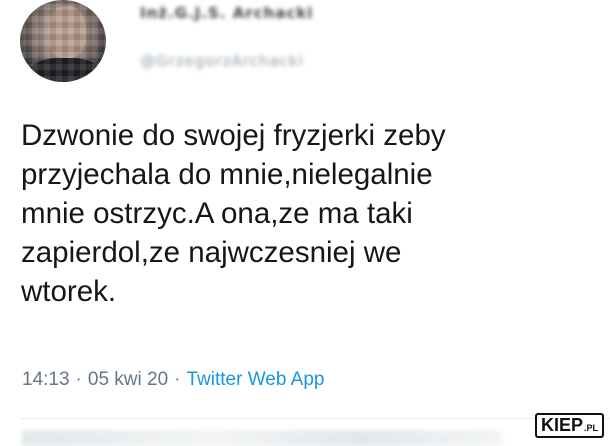 The width and height of the screenshot is (610, 446). What do you see at coordinates (69, 291) in the screenshot?
I see `tweet-text-line: wtorek.` at bounding box center [69, 291].